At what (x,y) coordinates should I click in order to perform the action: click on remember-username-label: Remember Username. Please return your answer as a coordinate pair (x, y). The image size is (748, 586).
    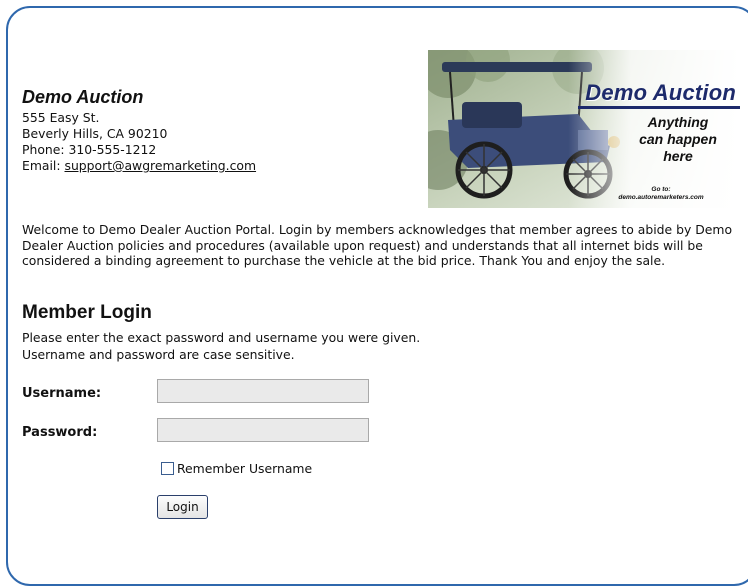
    Looking at the image, I should click on (245, 468).